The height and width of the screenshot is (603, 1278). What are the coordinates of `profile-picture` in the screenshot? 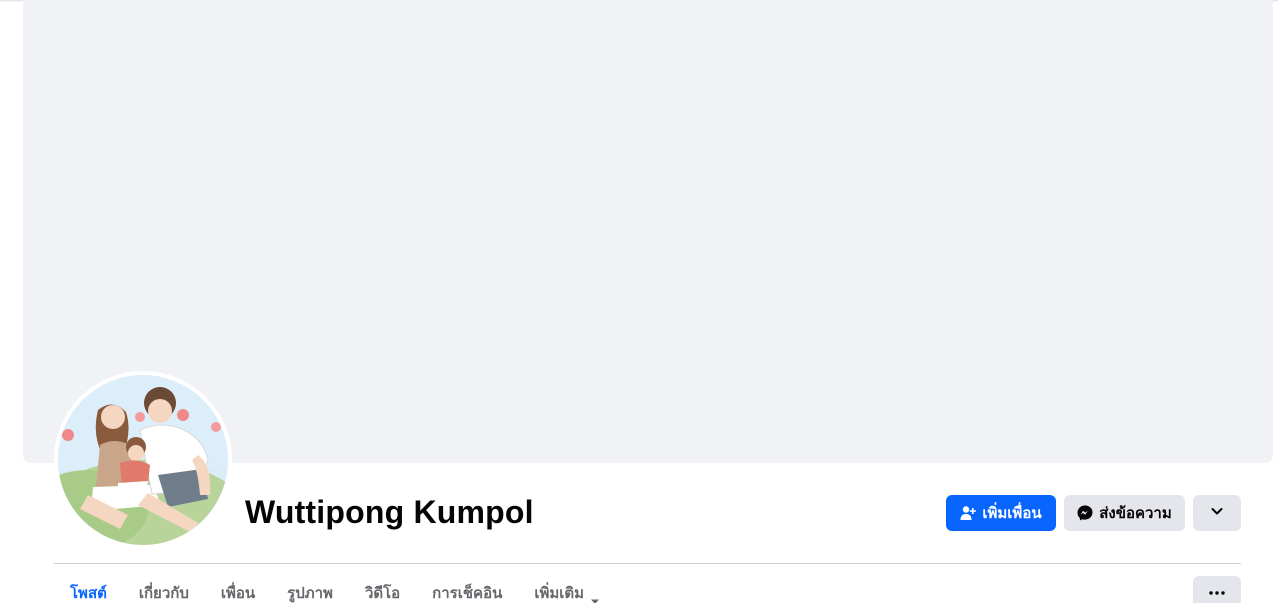 It's located at (143, 460).